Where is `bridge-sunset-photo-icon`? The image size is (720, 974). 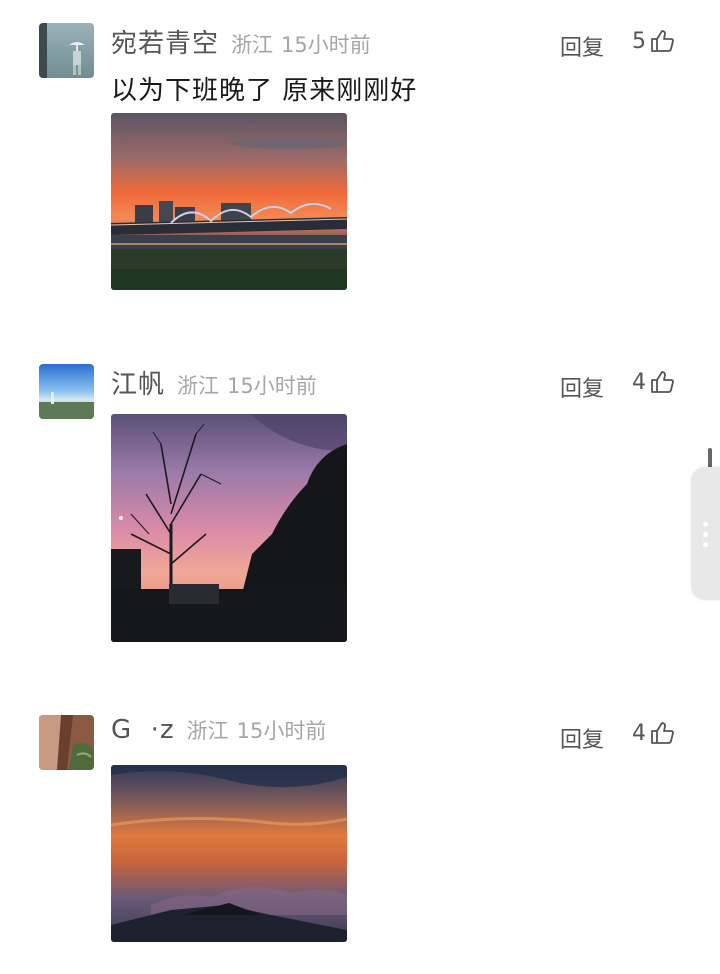
bridge-sunset-photo-icon is located at coordinates (229, 201).